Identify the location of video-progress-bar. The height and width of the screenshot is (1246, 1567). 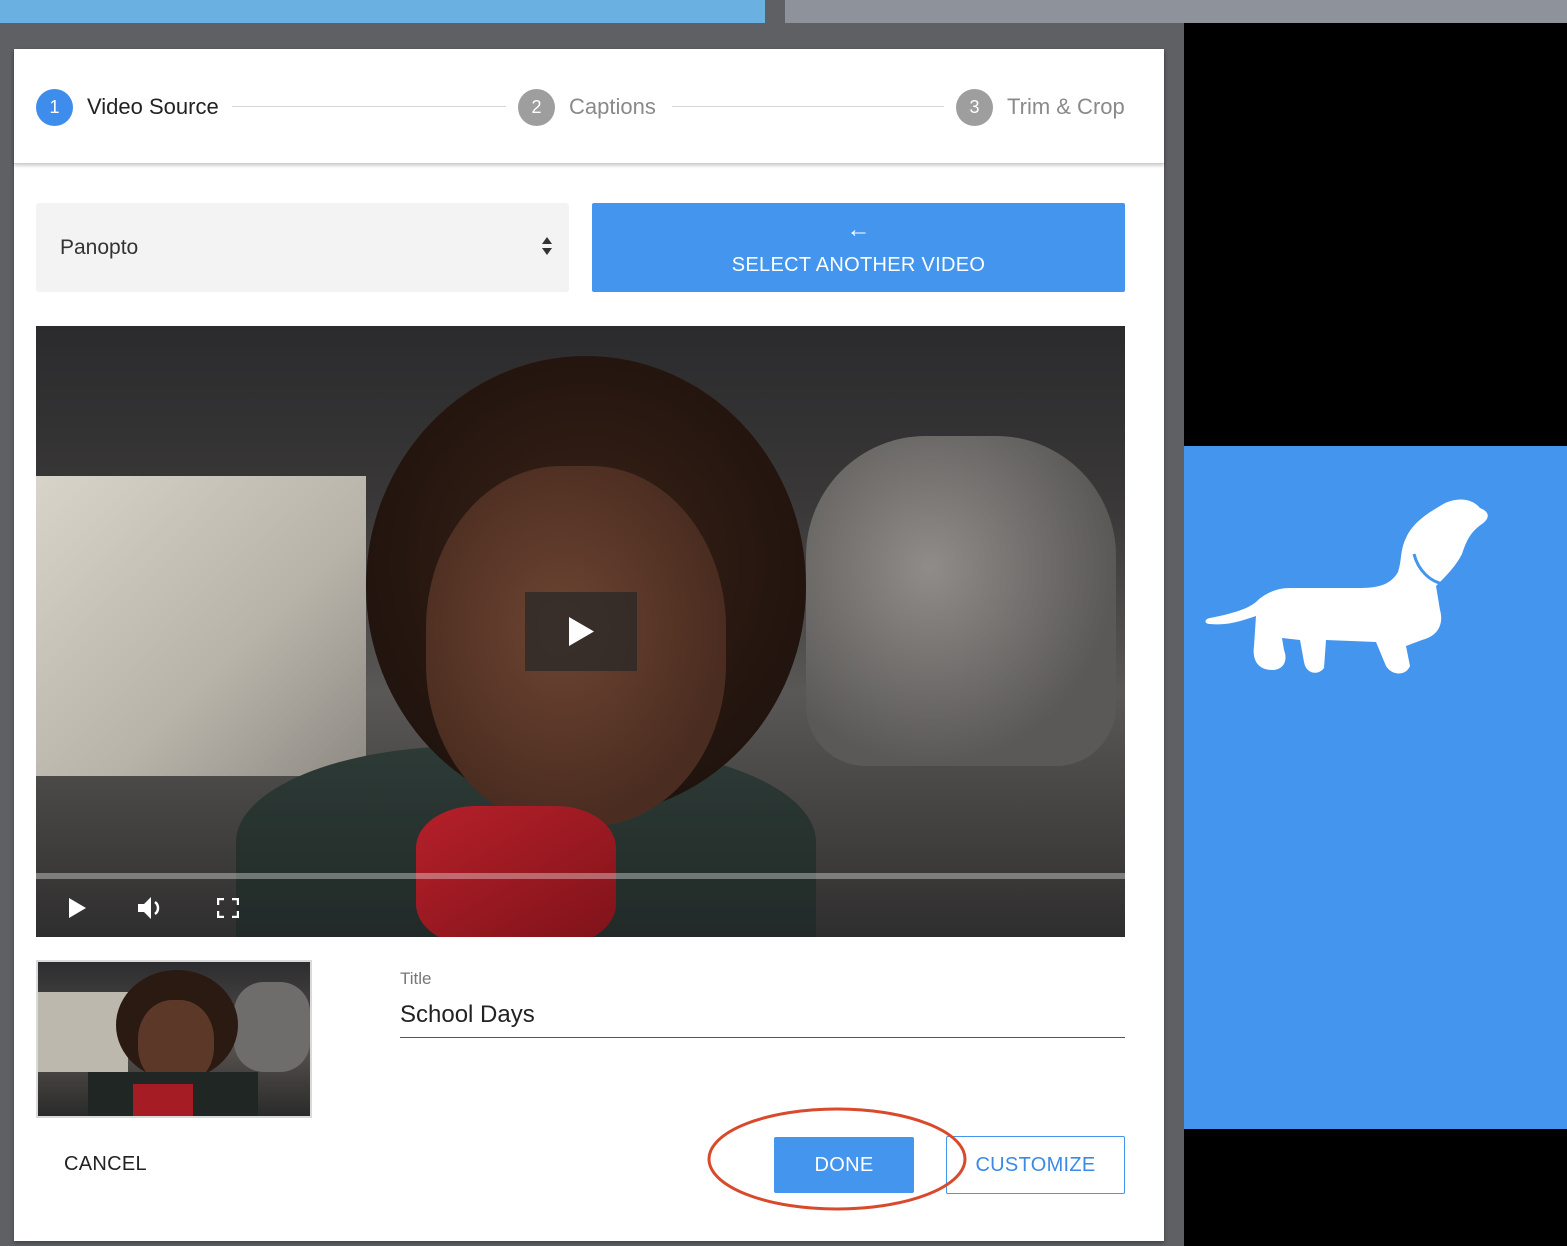
(580, 876).